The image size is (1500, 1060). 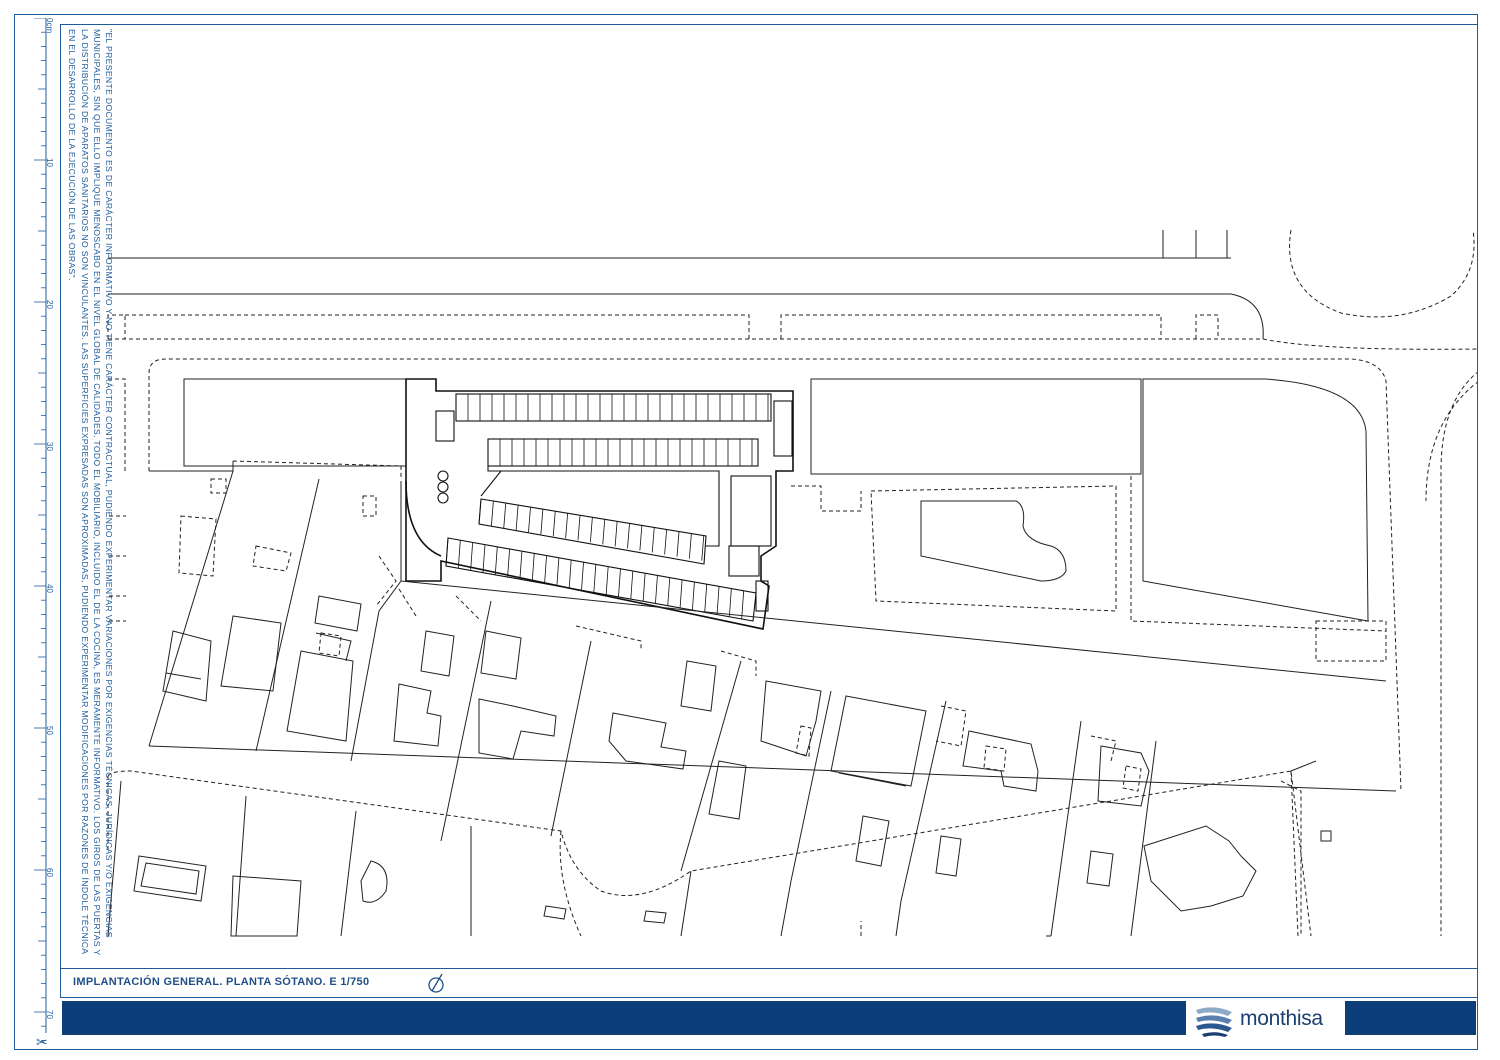 I want to click on ruler-label-40: 40, so click(x=49, y=588).